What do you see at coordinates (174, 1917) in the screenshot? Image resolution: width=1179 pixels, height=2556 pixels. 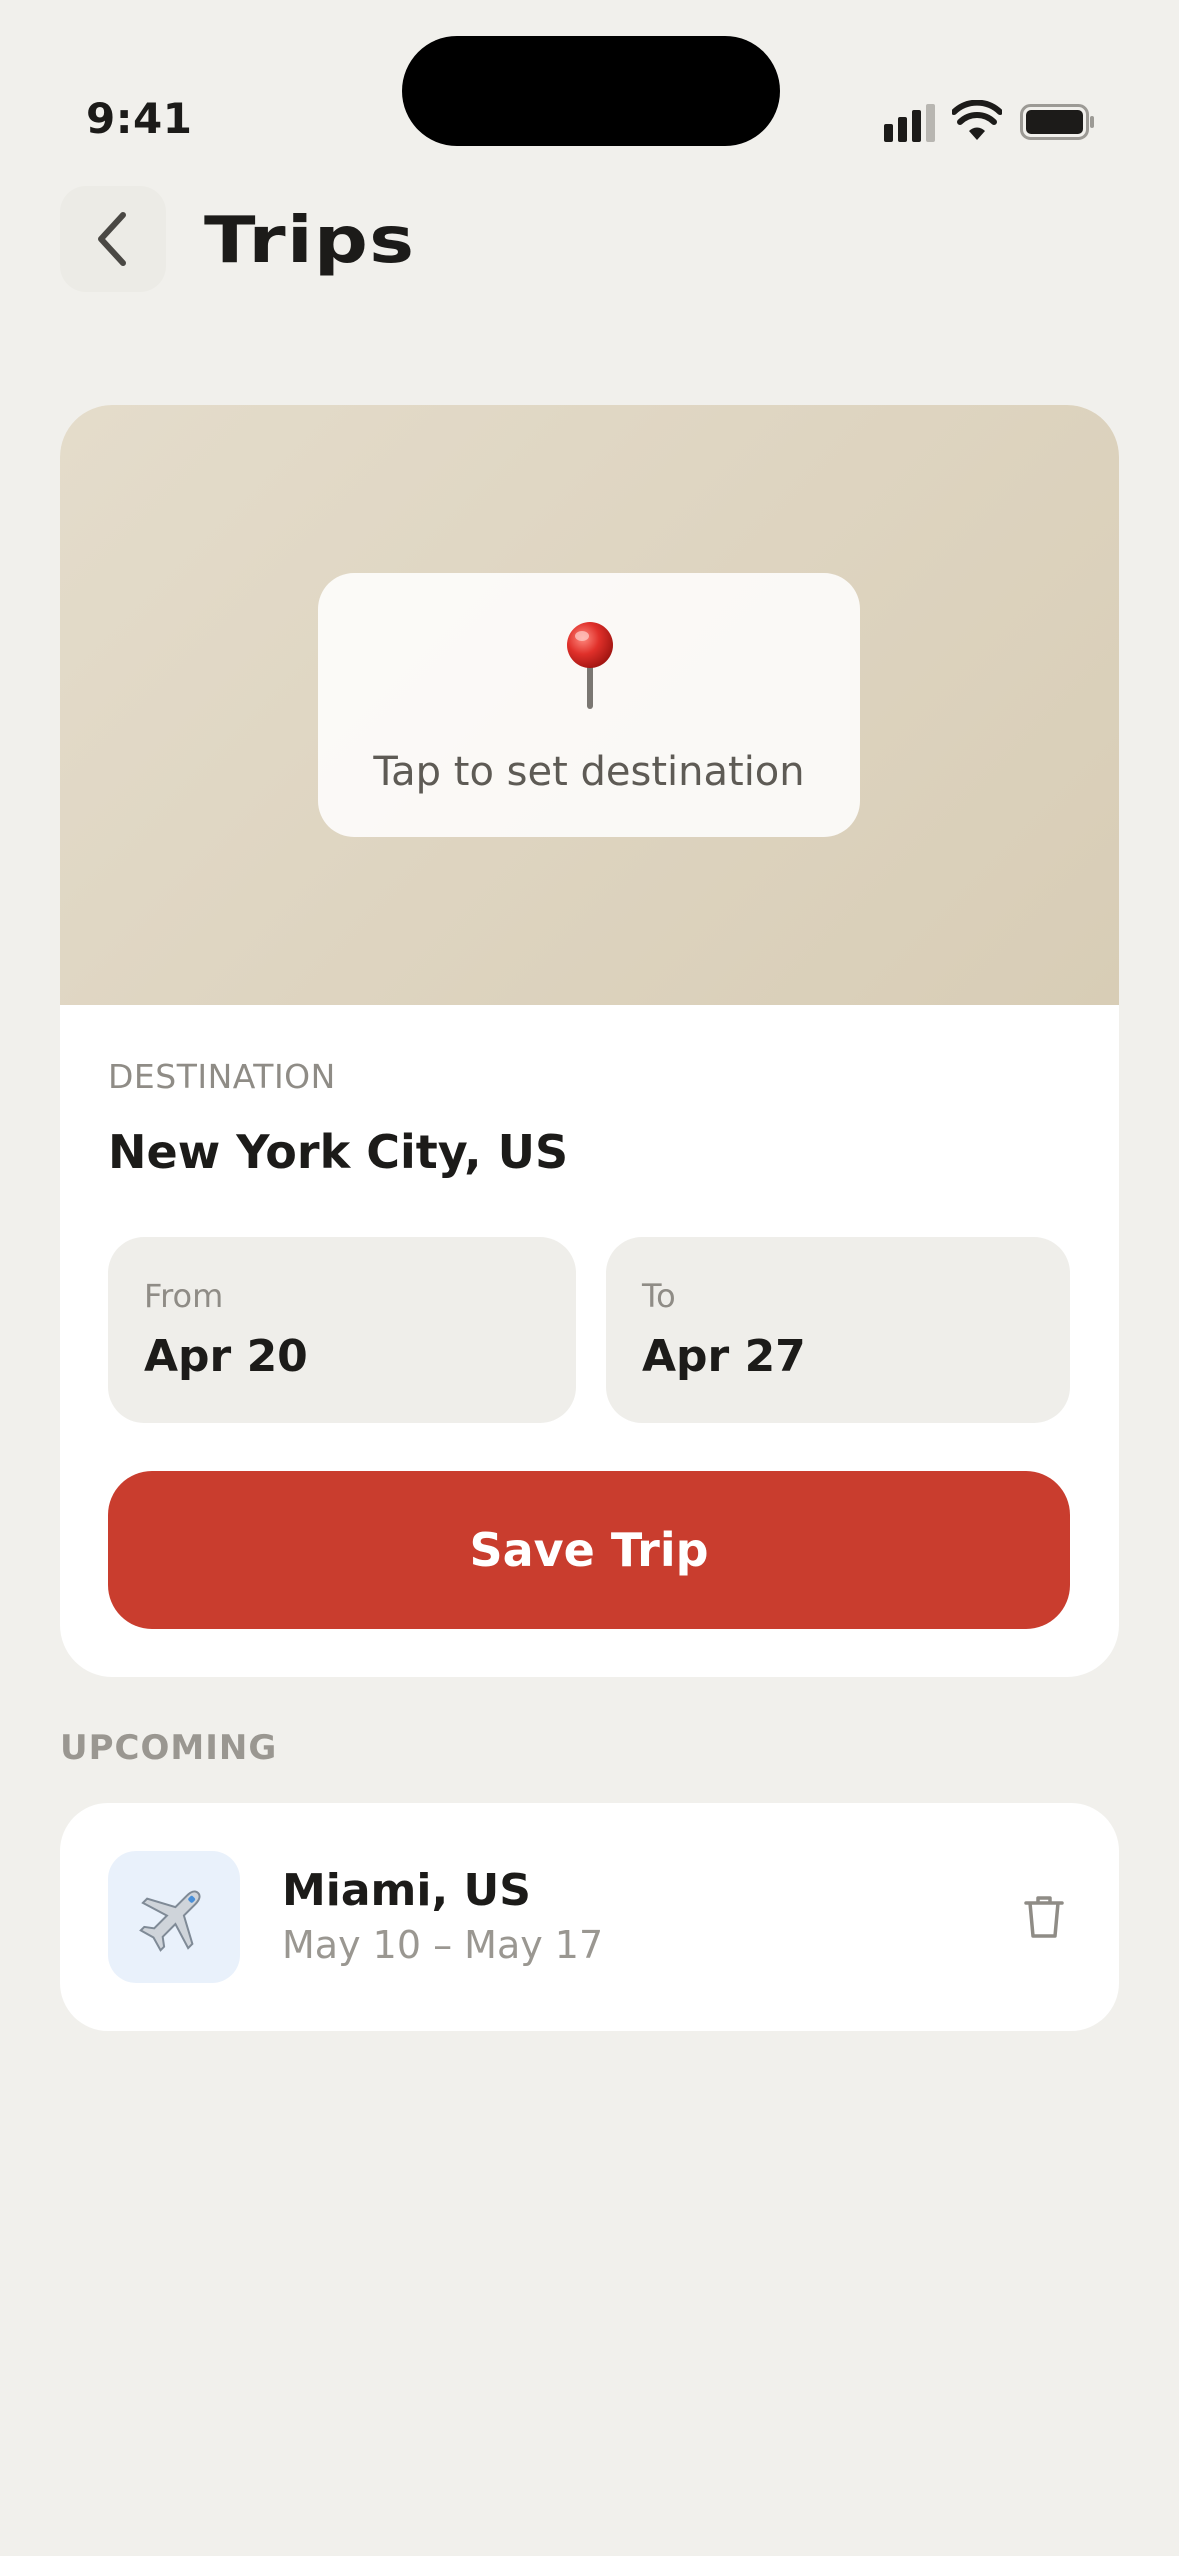 I see `airplane-icon` at bounding box center [174, 1917].